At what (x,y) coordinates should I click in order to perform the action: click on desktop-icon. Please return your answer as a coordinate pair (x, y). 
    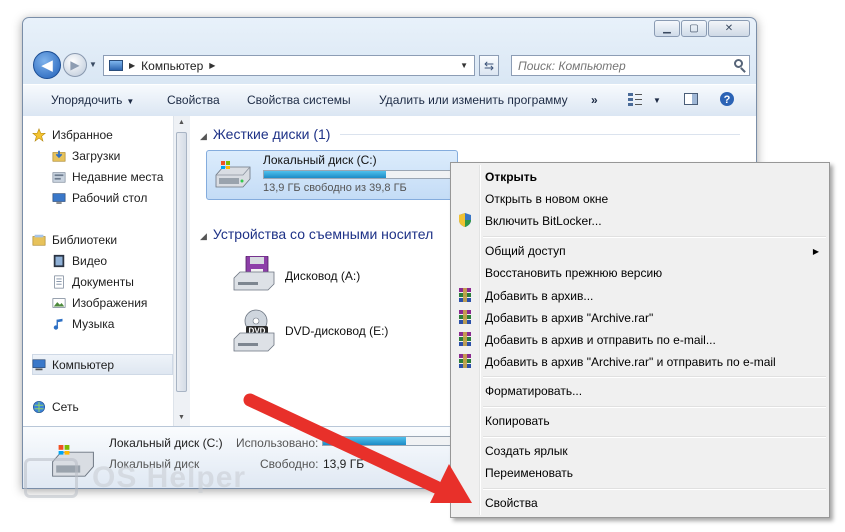
    Looking at the image, I should click on (59, 198).